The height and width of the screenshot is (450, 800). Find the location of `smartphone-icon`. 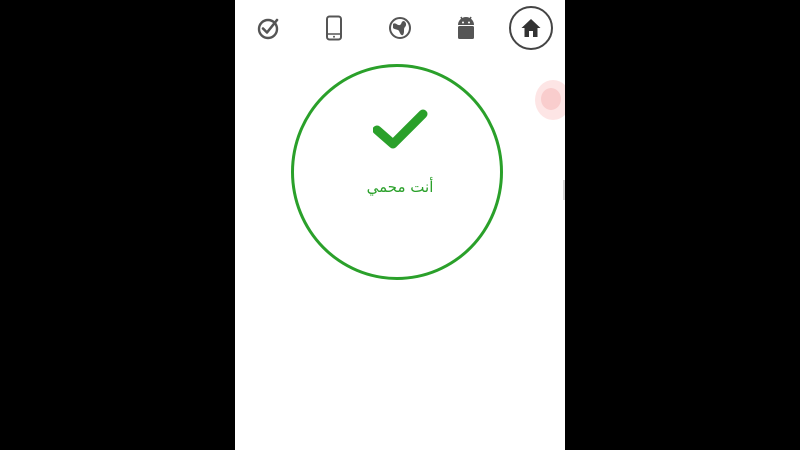

smartphone-icon is located at coordinates (334, 28).